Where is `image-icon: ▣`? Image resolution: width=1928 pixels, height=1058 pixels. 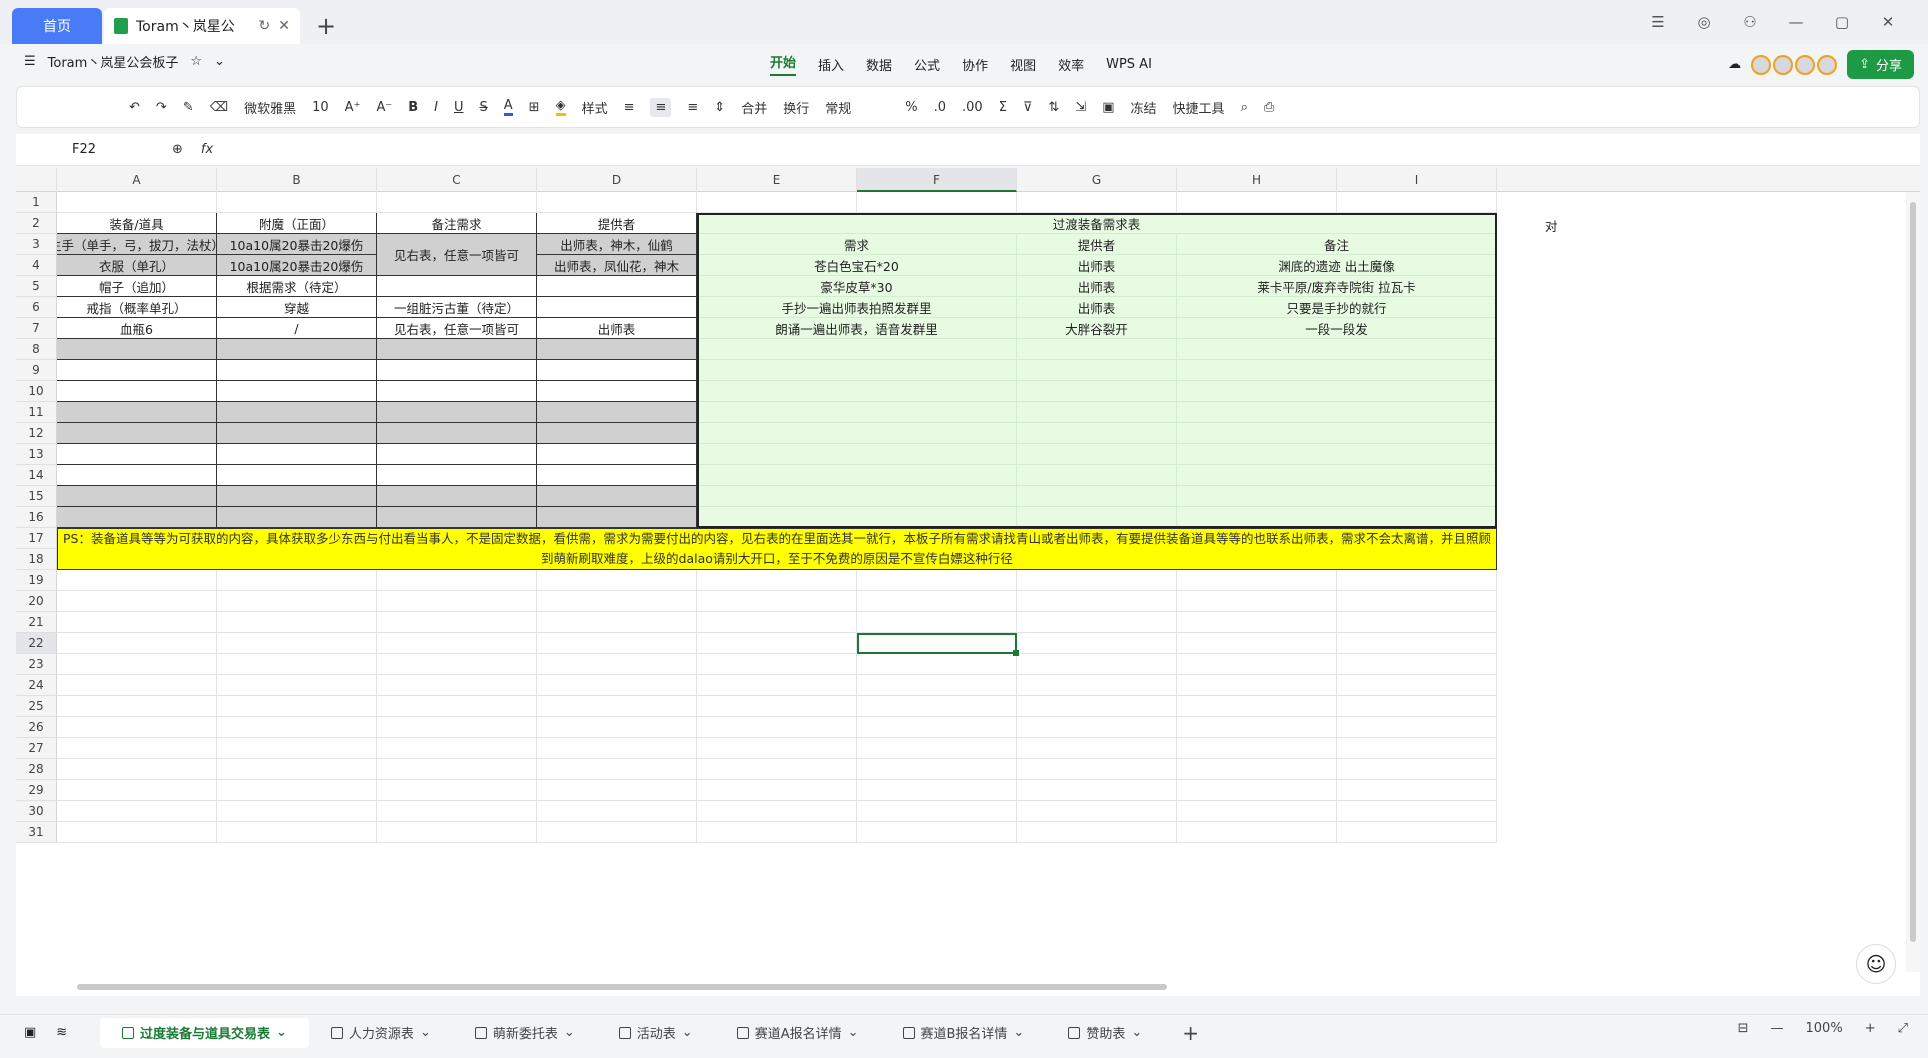 image-icon: ▣ is located at coordinates (1108, 107).